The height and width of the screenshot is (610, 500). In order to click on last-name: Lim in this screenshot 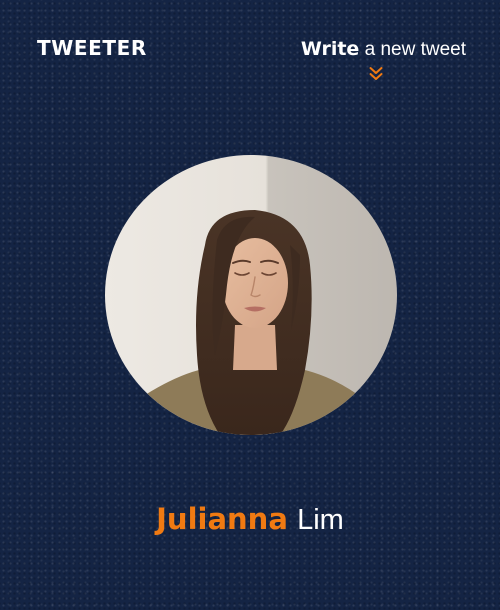, I will do `click(320, 520)`.